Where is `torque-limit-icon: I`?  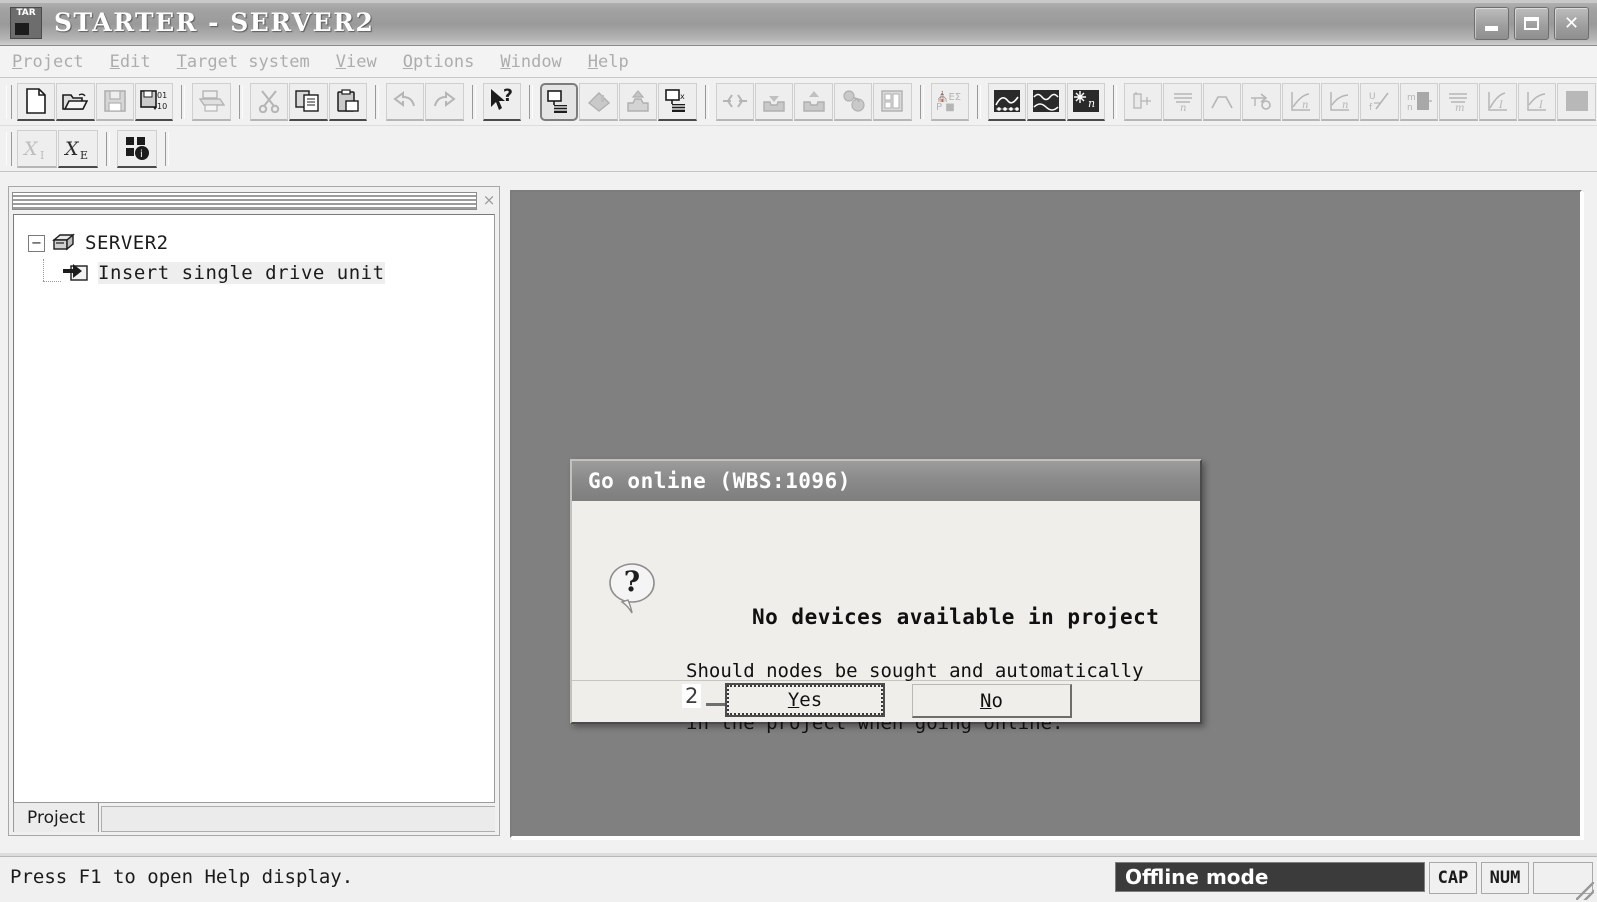
torque-limit-icon: I is located at coordinates (1498, 101).